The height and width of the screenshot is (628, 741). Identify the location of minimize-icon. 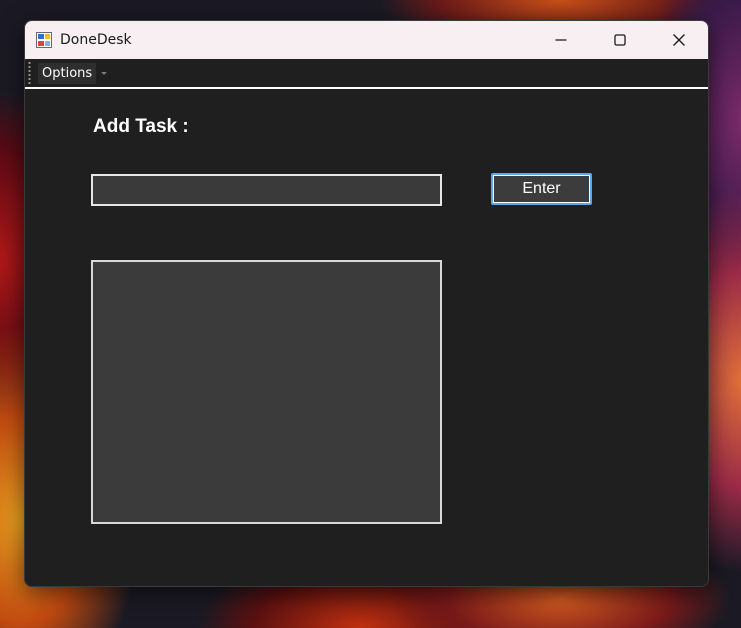
(561, 40).